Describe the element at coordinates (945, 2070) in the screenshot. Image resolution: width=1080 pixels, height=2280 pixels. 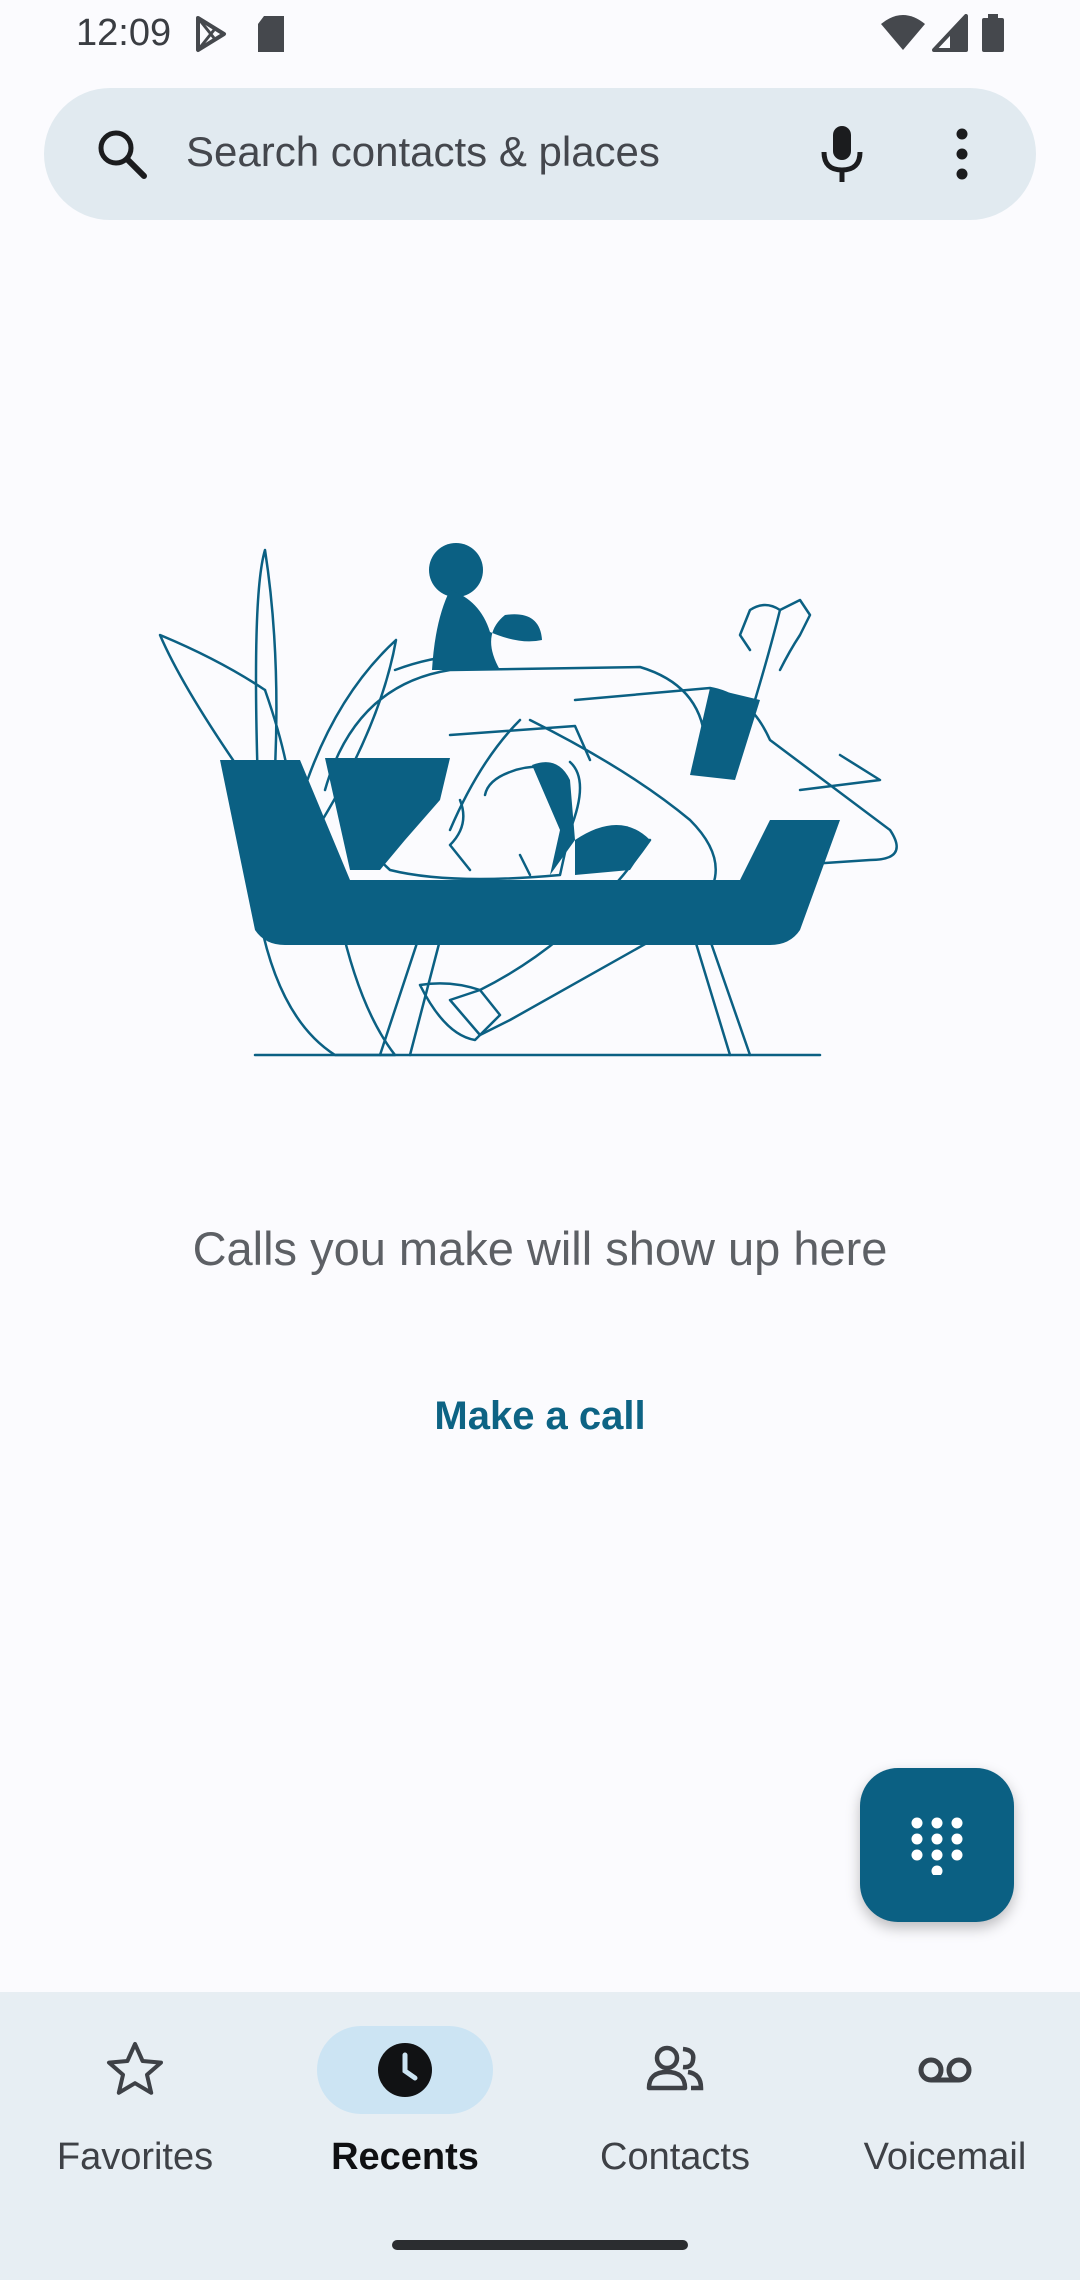
I see `voicemail-icon` at that location.